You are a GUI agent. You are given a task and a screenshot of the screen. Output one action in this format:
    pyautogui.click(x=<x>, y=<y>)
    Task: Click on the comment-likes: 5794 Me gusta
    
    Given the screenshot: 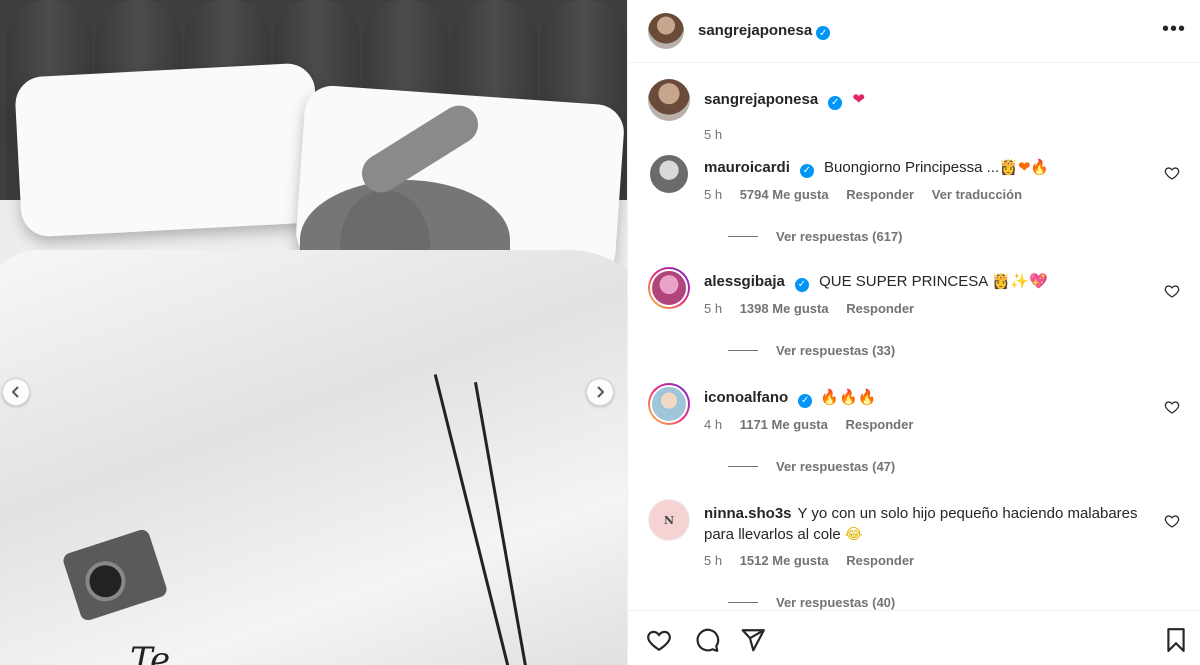 What is the action you would take?
    pyautogui.click(x=784, y=194)
    